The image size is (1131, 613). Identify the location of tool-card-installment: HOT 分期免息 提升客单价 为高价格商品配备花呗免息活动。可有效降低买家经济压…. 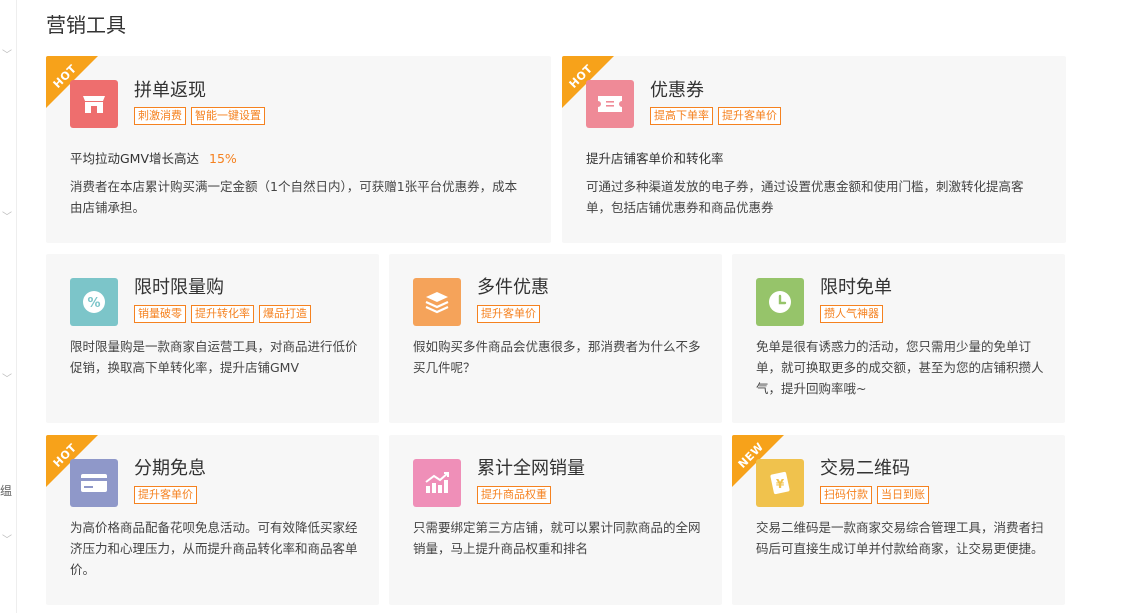
(212, 520).